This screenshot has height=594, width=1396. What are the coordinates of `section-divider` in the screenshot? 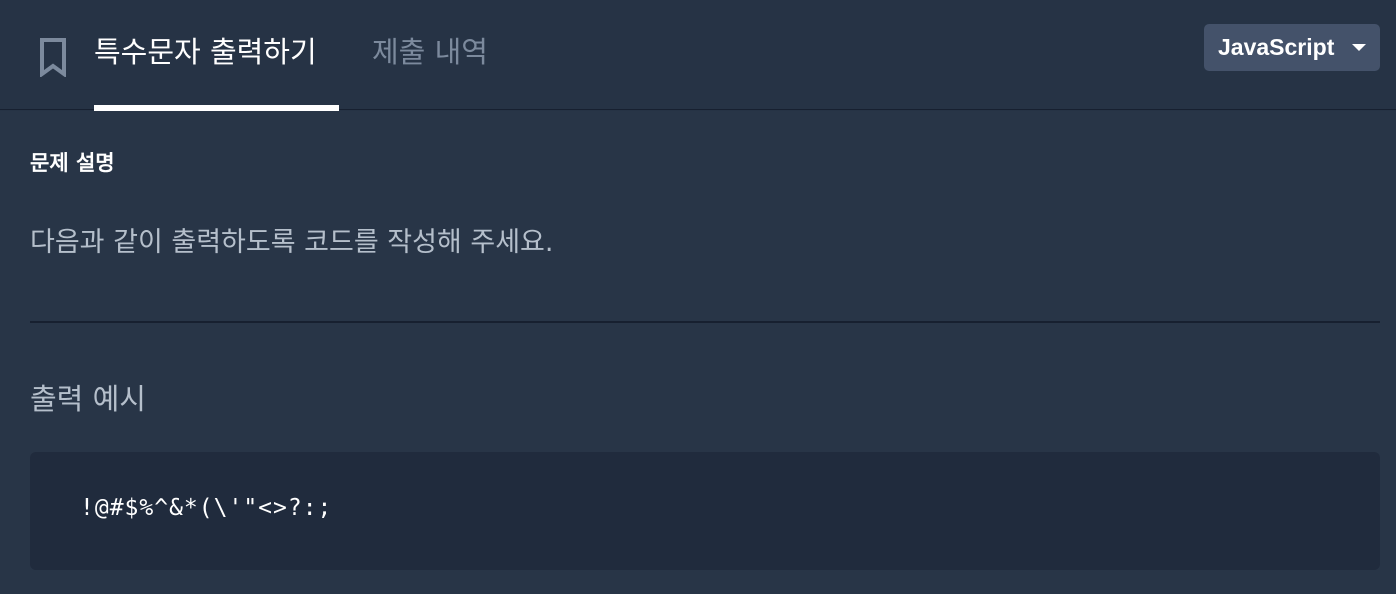 It's located at (705, 322).